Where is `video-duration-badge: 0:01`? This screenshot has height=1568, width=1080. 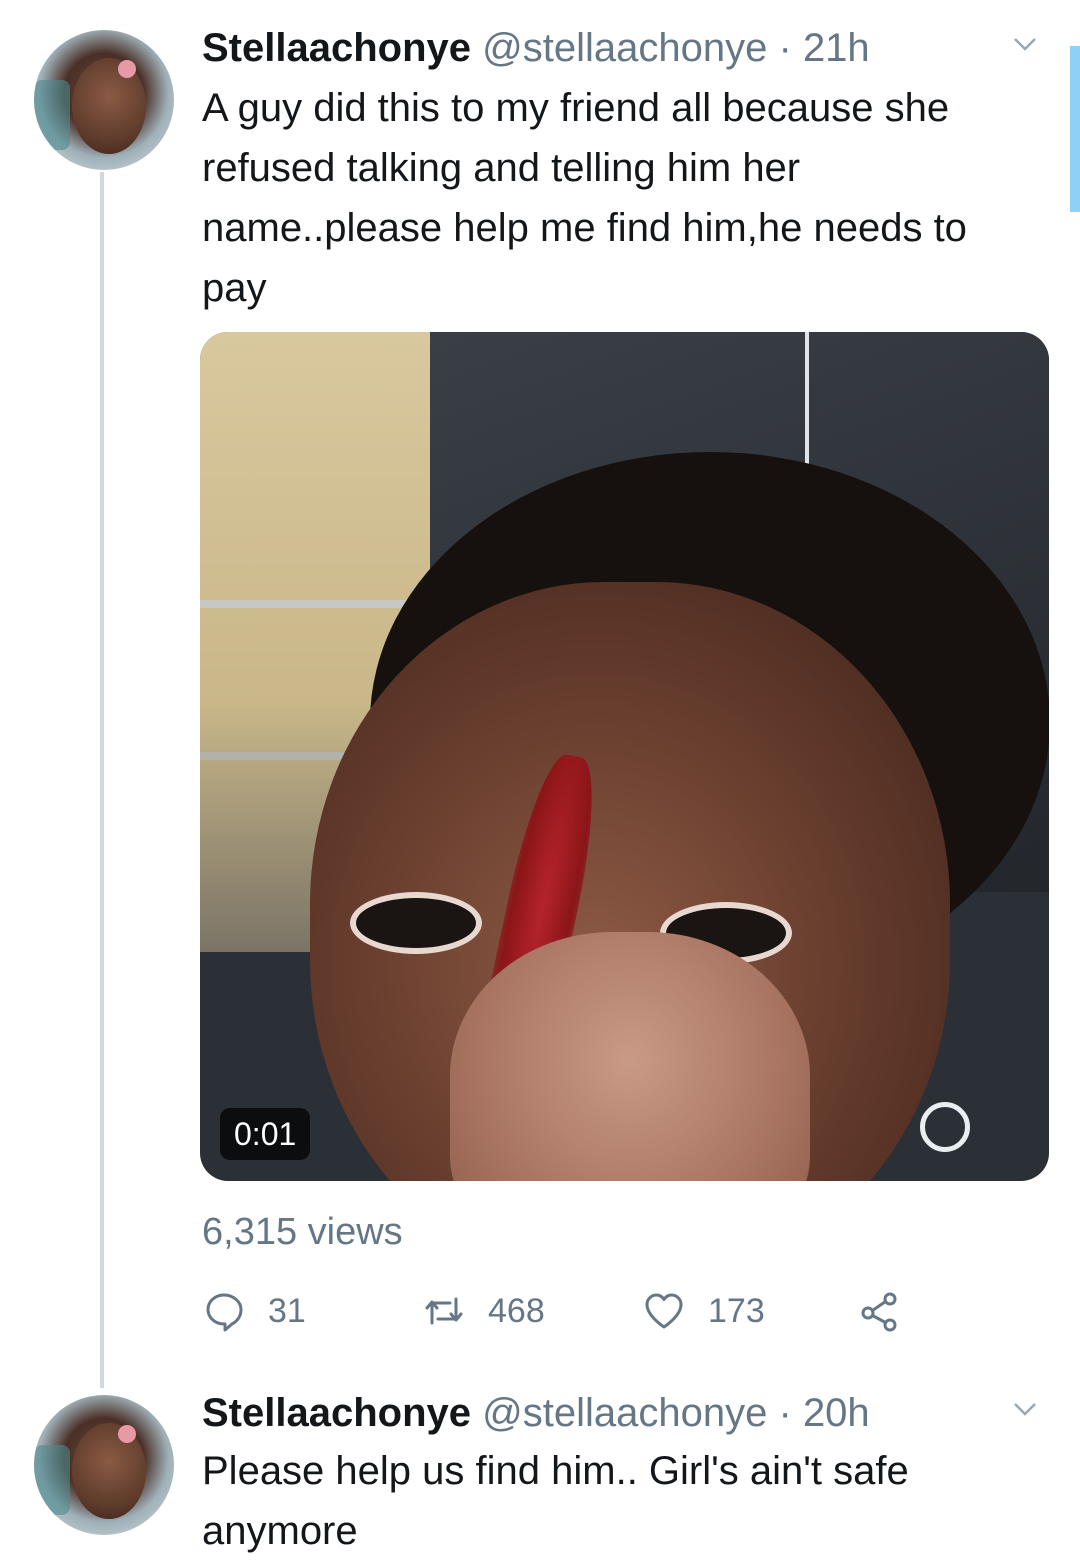 video-duration-badge: 0:01 is located at coordinates (265, 1134).